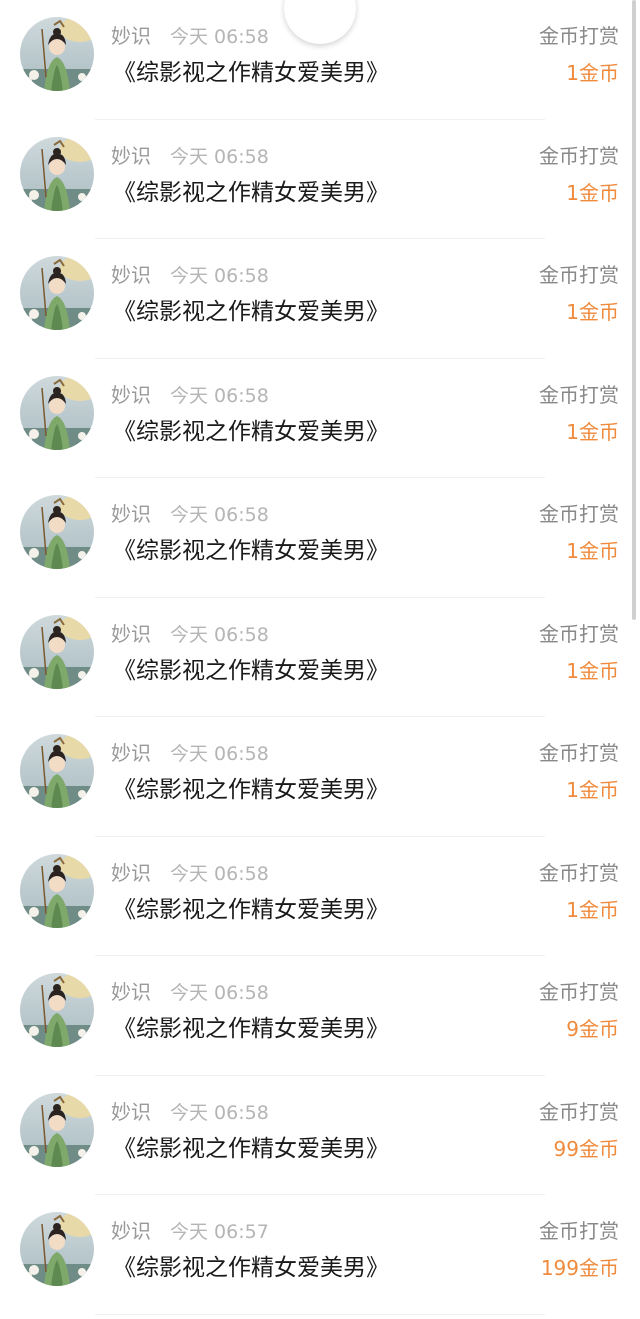  What do you see at coordinates (579, 1268) in the screenshot?
I see `reward-amount: 199金币` at bounding box center [579, 1268].